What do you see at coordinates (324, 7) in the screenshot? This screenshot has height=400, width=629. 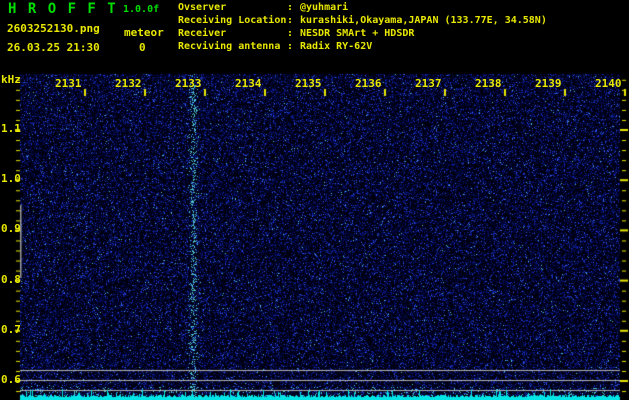 I see `info-value: @yuhmari` at bounding box center [324, 7].